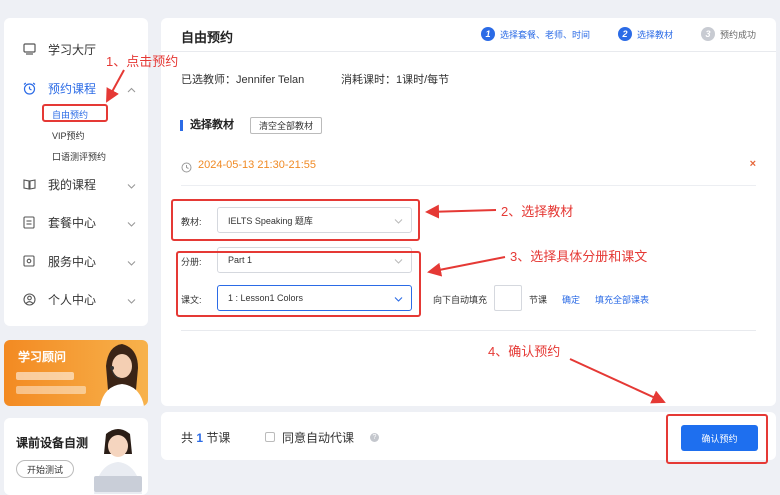 This screenshot has height=495, width=780. What do you see at coordinates (508, 298) in the screenshot?
I see `autofill-count-input` at bounding box center [508, 298].